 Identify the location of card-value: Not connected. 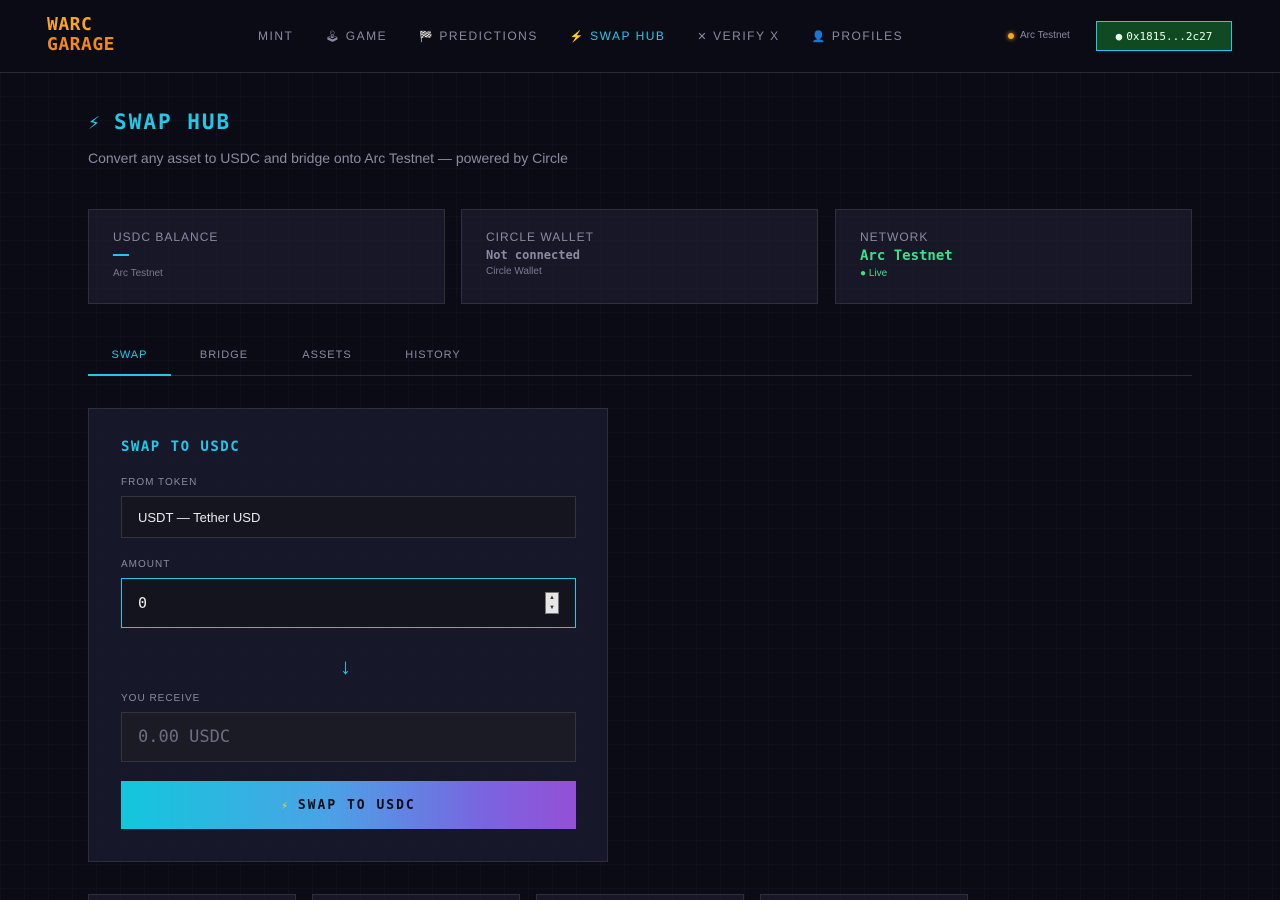
(533, 255).